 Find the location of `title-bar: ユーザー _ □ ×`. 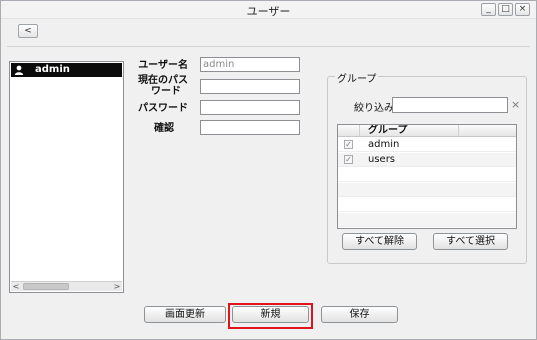

title-bar: ユーザー _ □ × is located at coordinates (268, 10).